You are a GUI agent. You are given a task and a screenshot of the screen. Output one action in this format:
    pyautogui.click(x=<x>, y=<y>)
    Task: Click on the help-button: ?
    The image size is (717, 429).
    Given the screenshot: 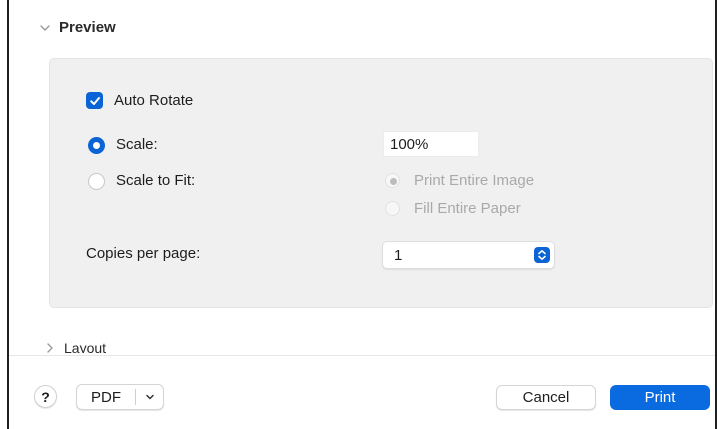 What is the action you would take?
    pyautogui.click(x=45, y=396)
    